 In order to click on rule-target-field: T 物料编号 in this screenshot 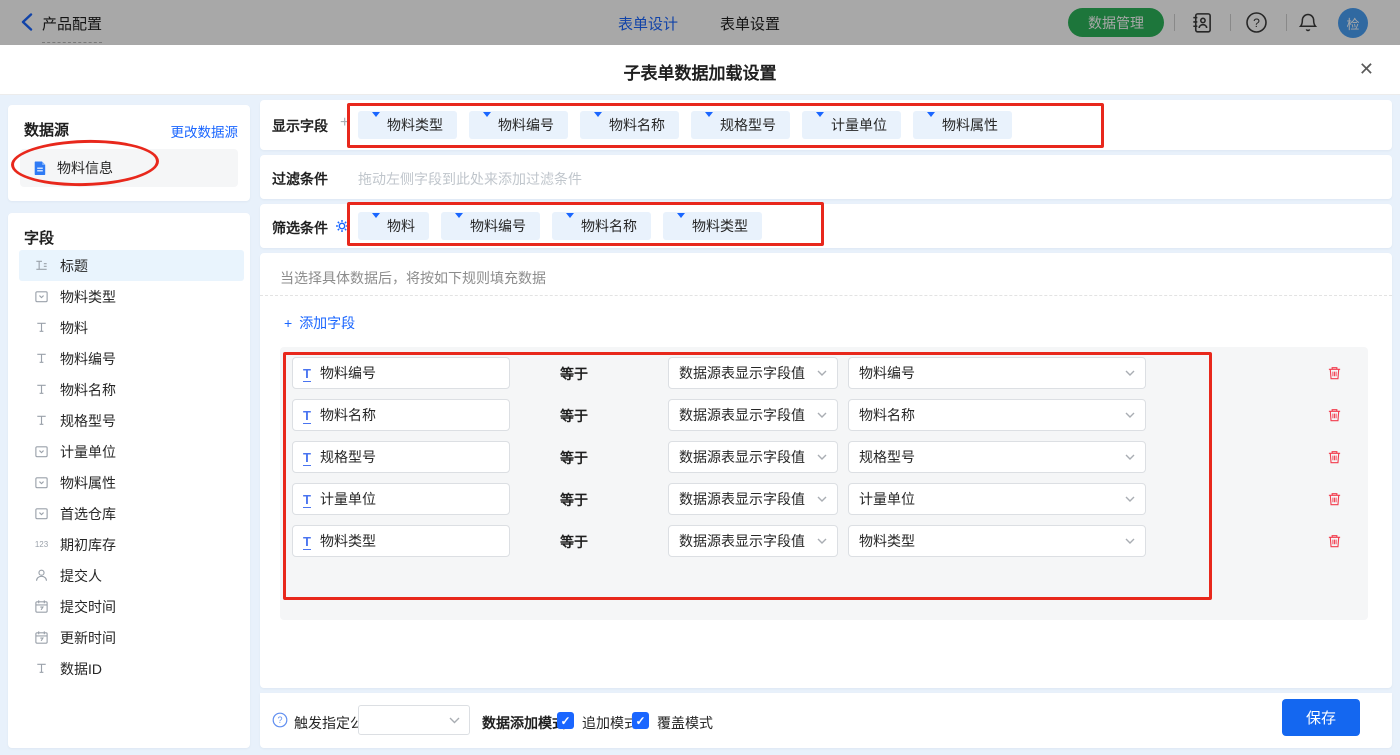, I will do `click(401, 373)`.